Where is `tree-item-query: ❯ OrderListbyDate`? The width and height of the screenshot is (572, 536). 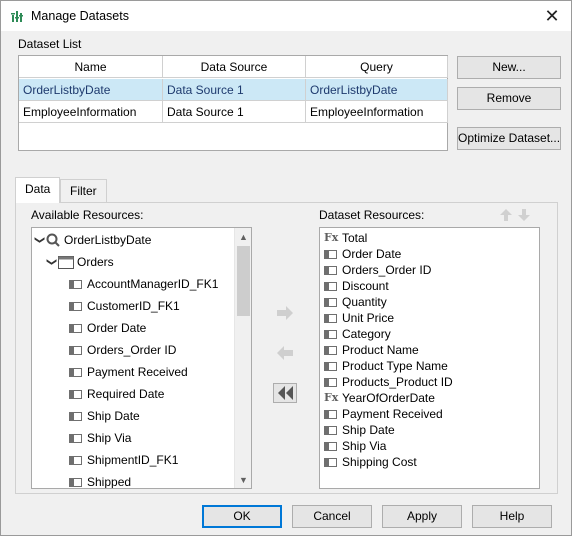 tree-item-query: ❯ OrderListbyDate is located at coordinates (92, 240).